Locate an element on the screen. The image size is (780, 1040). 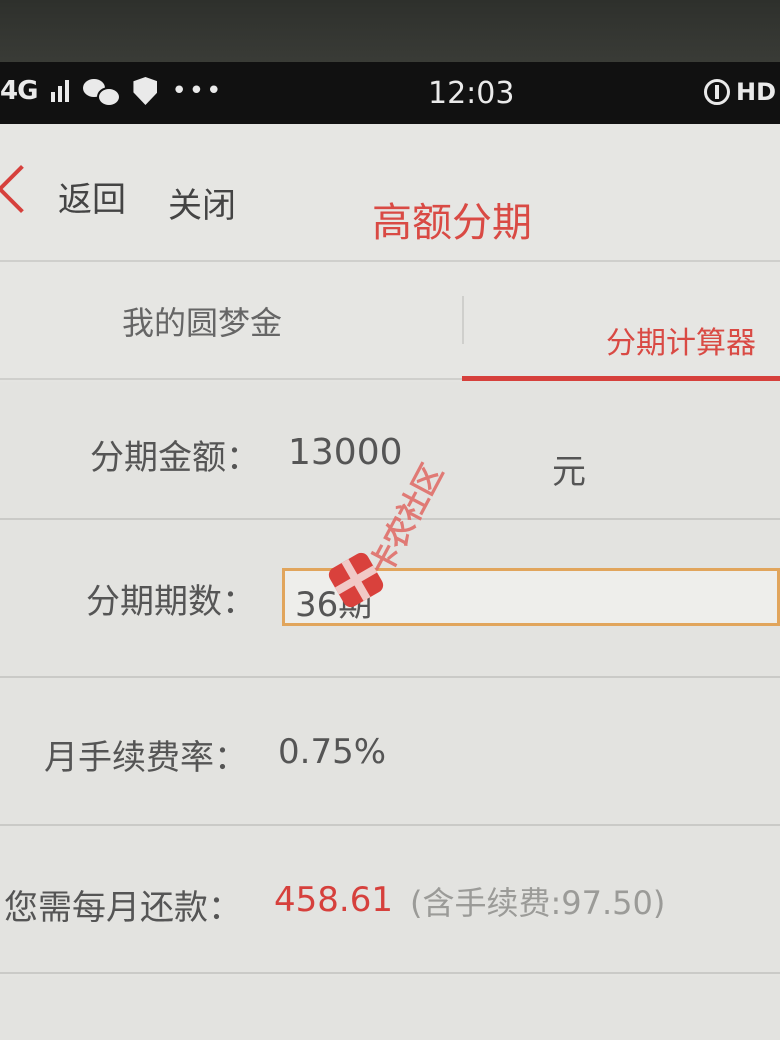
amount-unit: 元 is located at coordinates (569, 472).